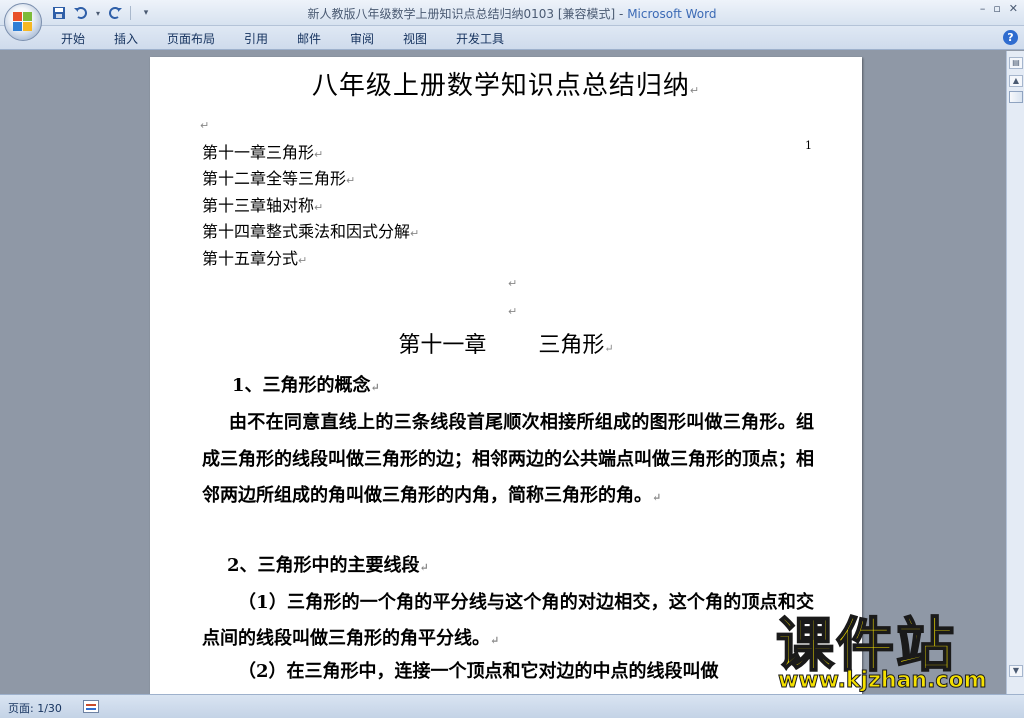 This screenshot has height=718, width=1024. I want to click on tab-references: 引用, so click(256, 38).